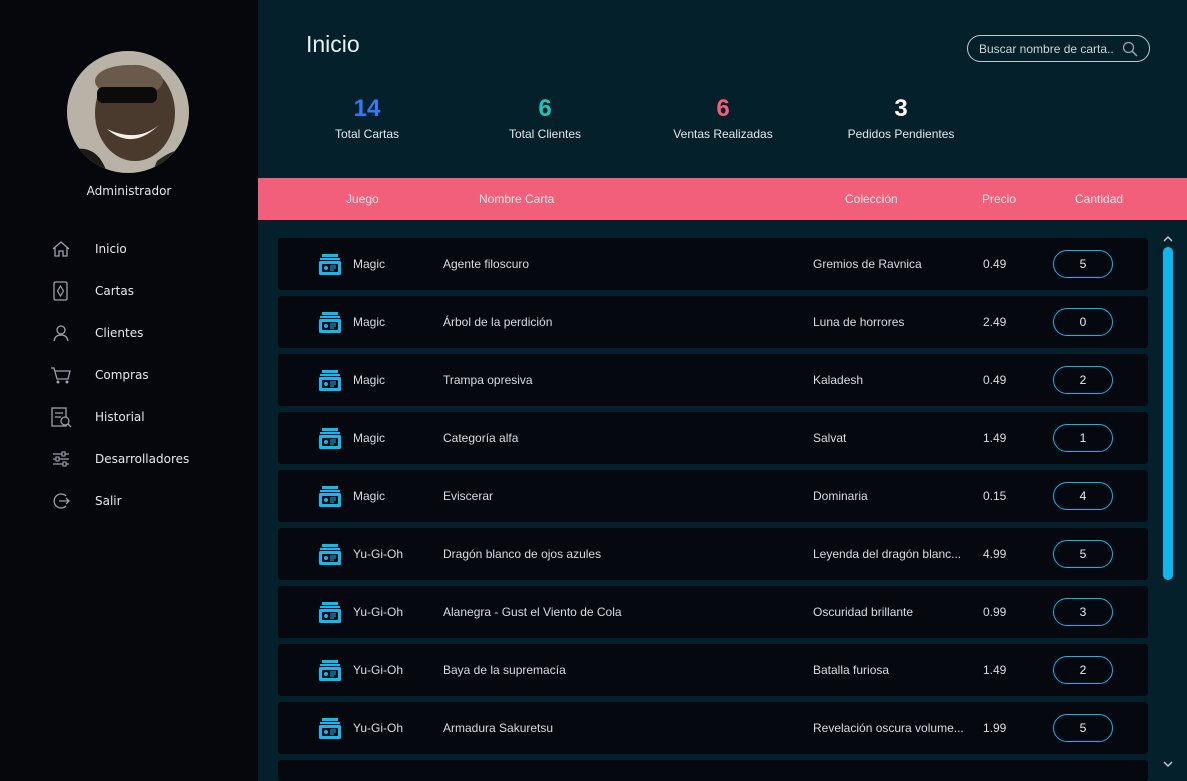 The height and width of the screenshot is (781, 1187). What do you see at coordinates (129, 191) in the screenshot?
I see `user-role-label: Administrador` at bounding box center [129, 191].